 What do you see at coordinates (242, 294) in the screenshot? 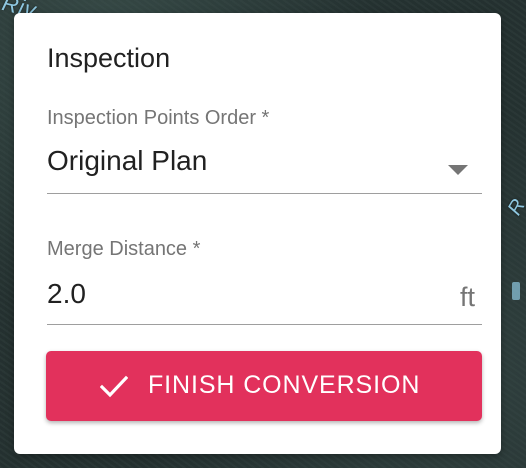
I see `merge-distance-input` at bounding box center [242, 294].